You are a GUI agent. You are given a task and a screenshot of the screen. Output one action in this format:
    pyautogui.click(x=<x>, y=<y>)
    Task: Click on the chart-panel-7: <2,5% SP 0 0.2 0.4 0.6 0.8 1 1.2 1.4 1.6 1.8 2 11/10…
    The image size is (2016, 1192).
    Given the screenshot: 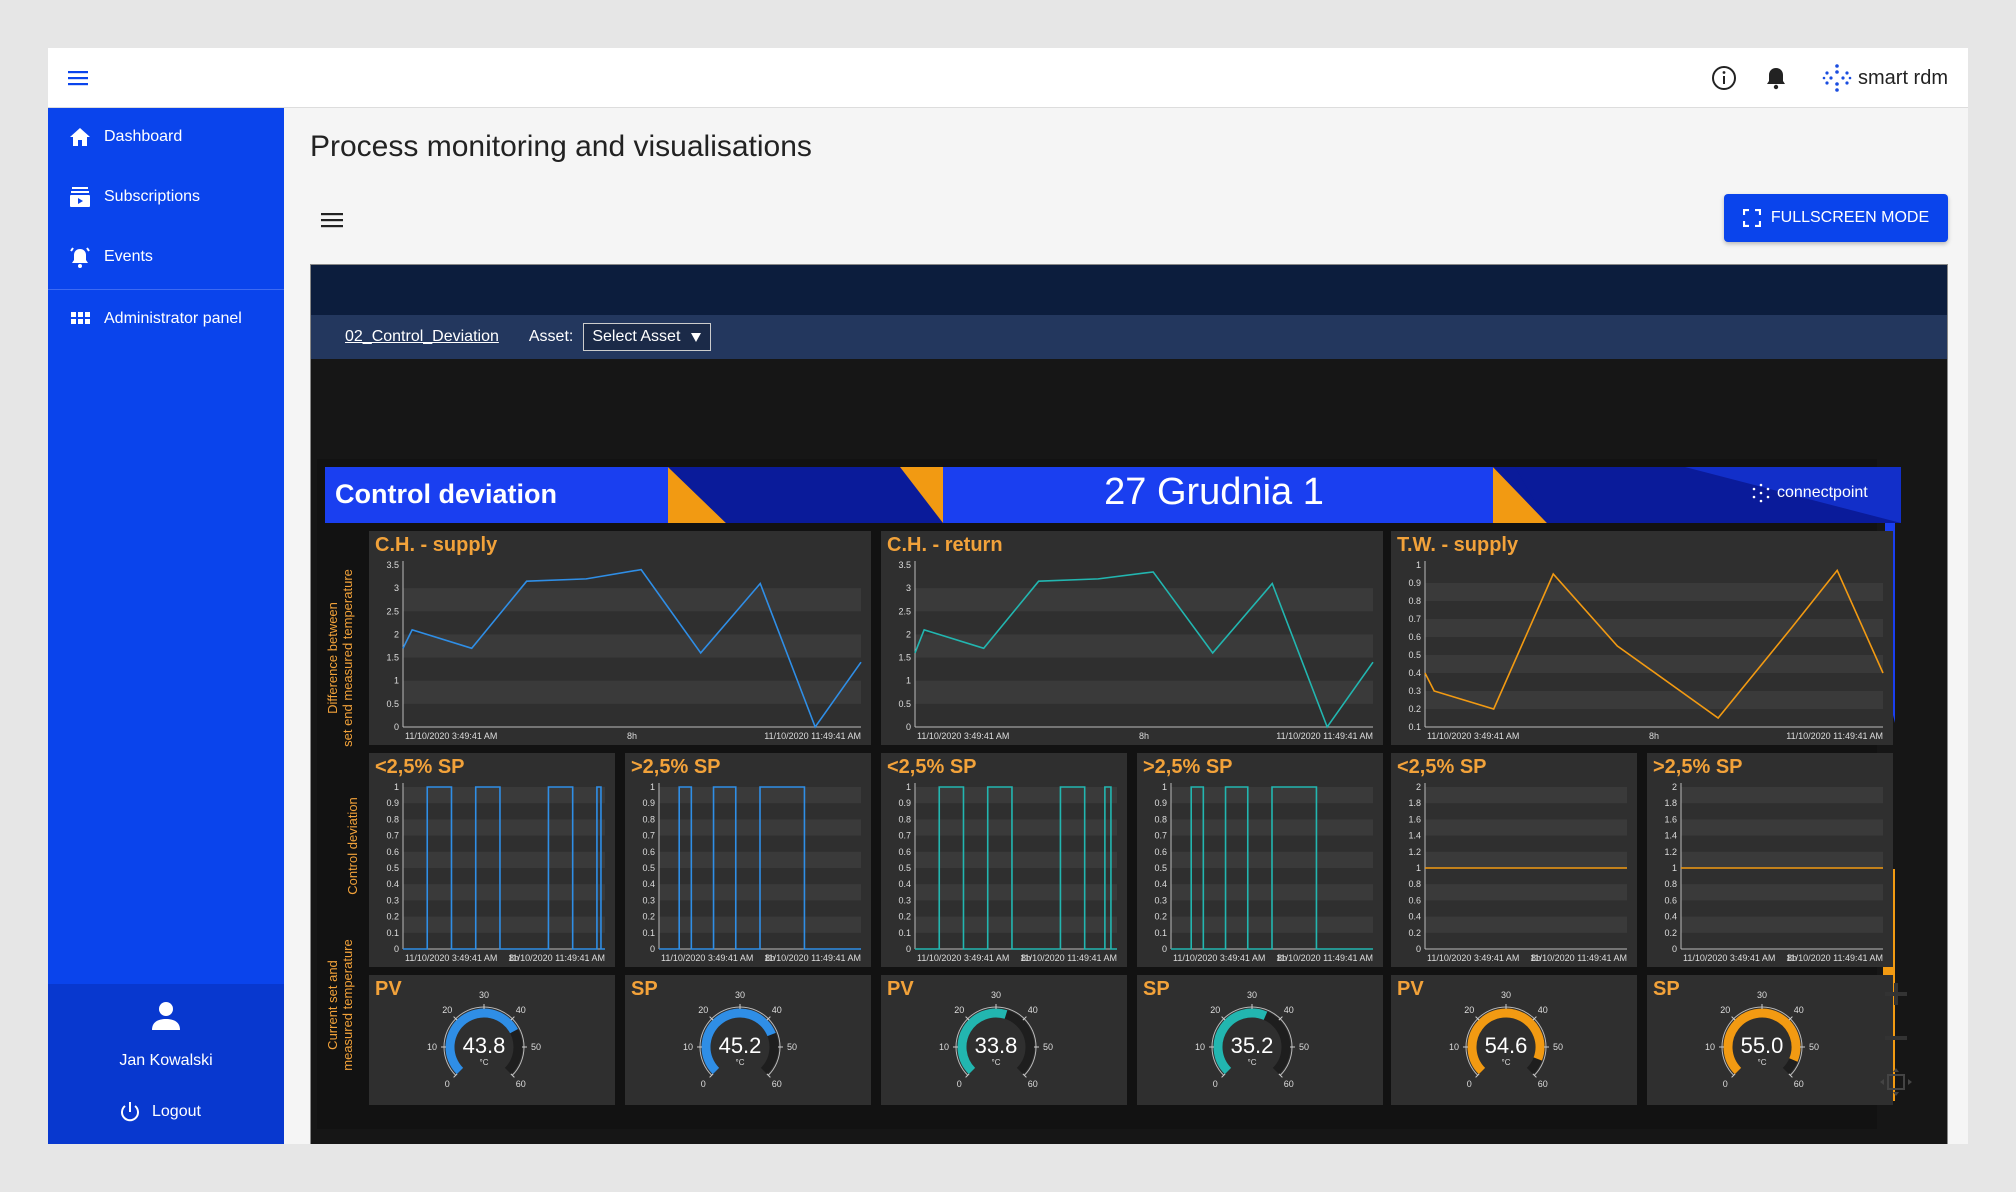 What is the action you would take?
    pyautogui.click(x=1514, y=860)
    